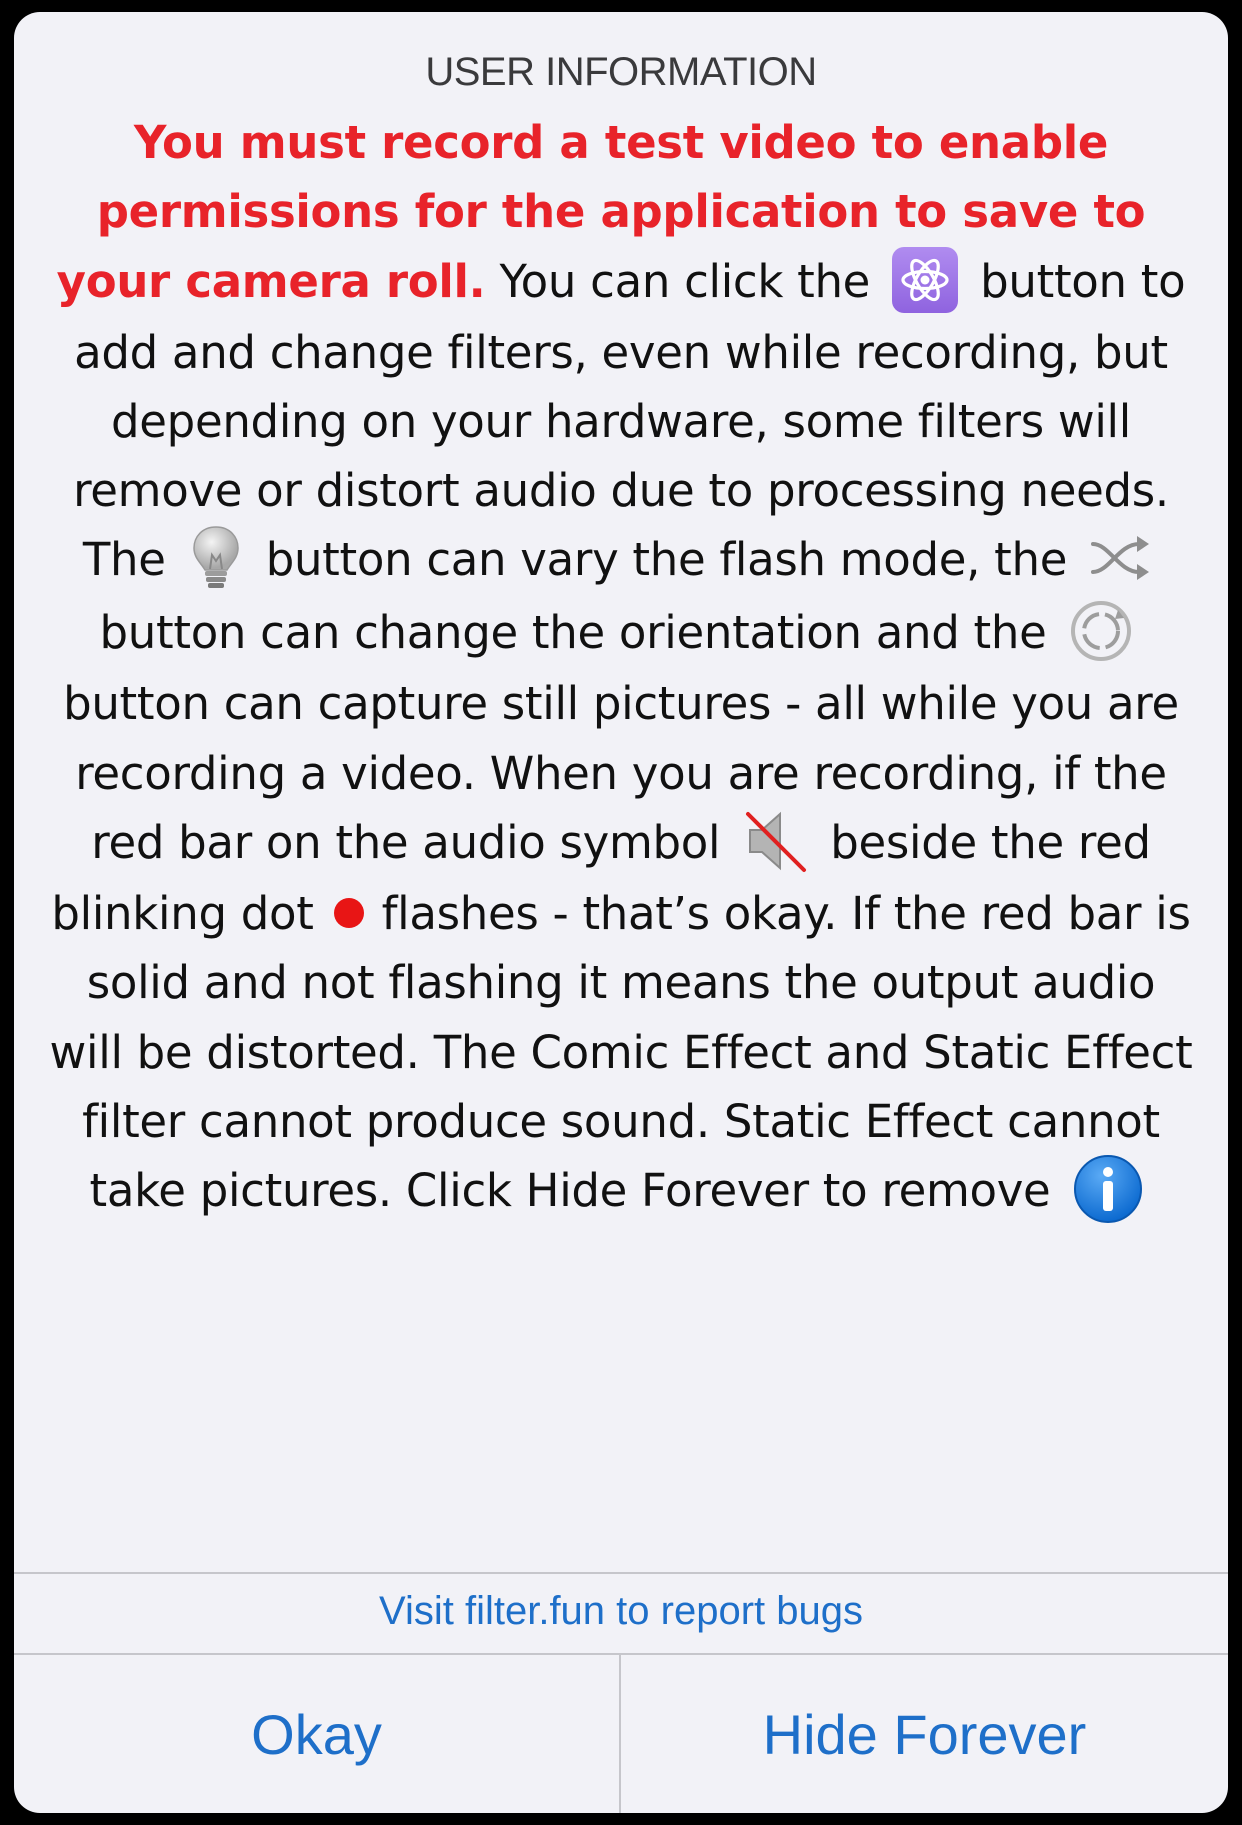 The image size is (1242, 1825). What do you see at coordinates (1101, 631) in the screenshot?
I see `camera-capture-icon` at bounding box center [1101, 631].